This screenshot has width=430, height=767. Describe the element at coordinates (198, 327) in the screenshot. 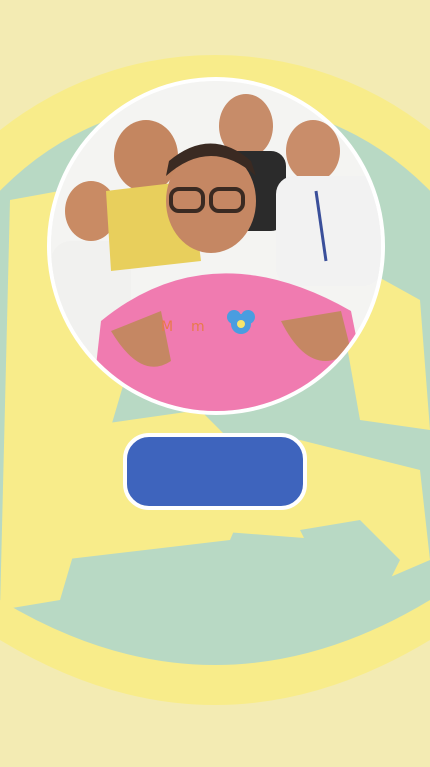

I see `svg-text: m` at that location.